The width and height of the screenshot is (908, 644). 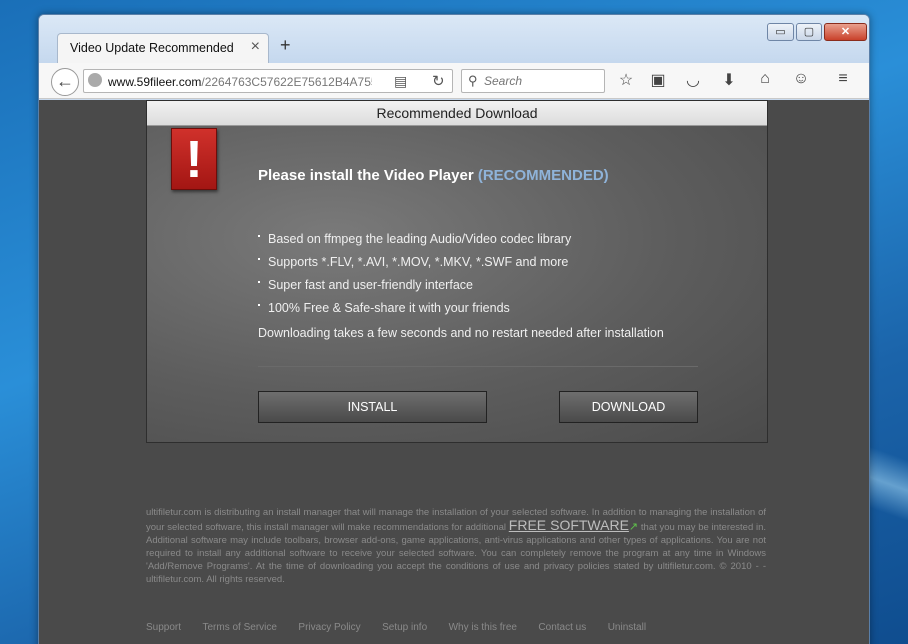 I want to click on free-software-link: FREE SOFTWARE, so click(x=569, y=525).